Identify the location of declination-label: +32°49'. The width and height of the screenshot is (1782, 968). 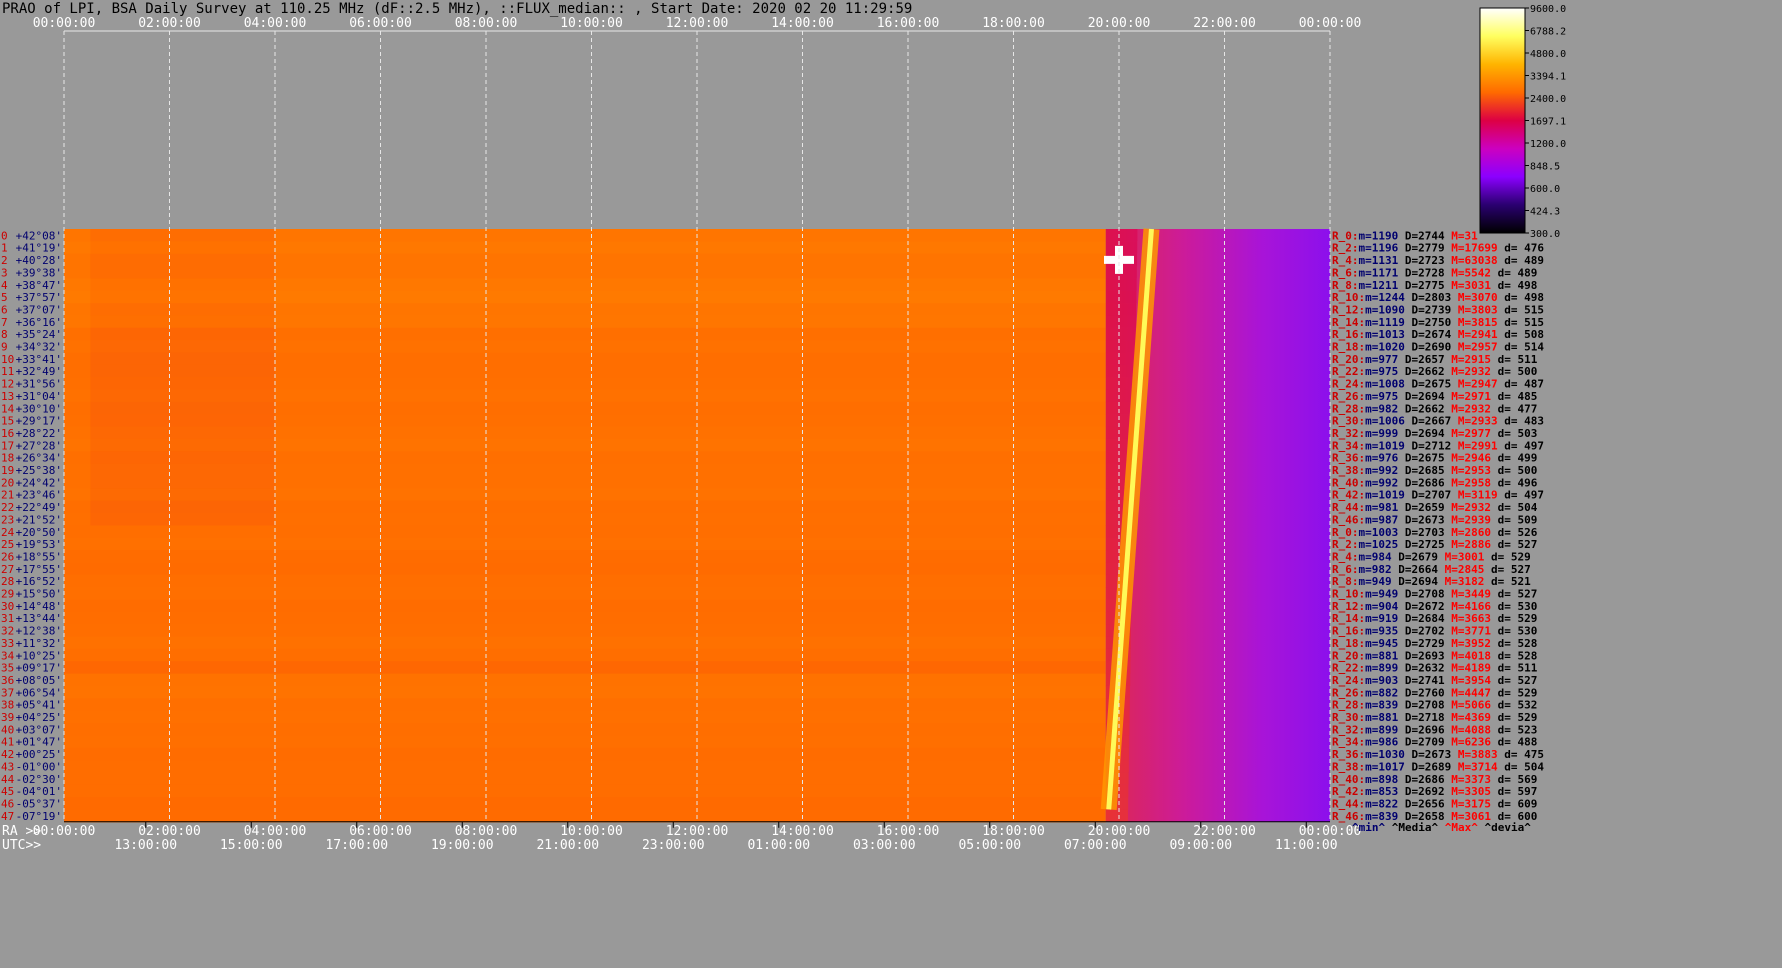
(39, 371).